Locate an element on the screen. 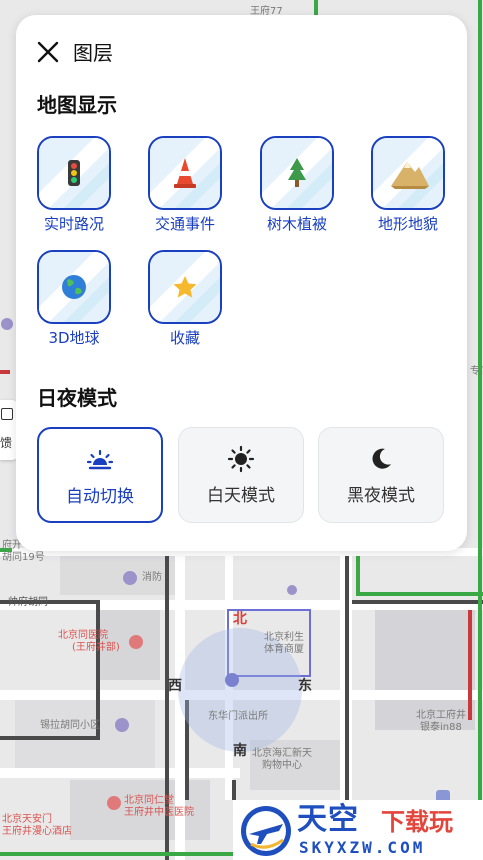 The width and height of the screenshot is (483, 860). map-label-tongrentang-sub: 王府井中医医院 is located at coordinates (159, 812).